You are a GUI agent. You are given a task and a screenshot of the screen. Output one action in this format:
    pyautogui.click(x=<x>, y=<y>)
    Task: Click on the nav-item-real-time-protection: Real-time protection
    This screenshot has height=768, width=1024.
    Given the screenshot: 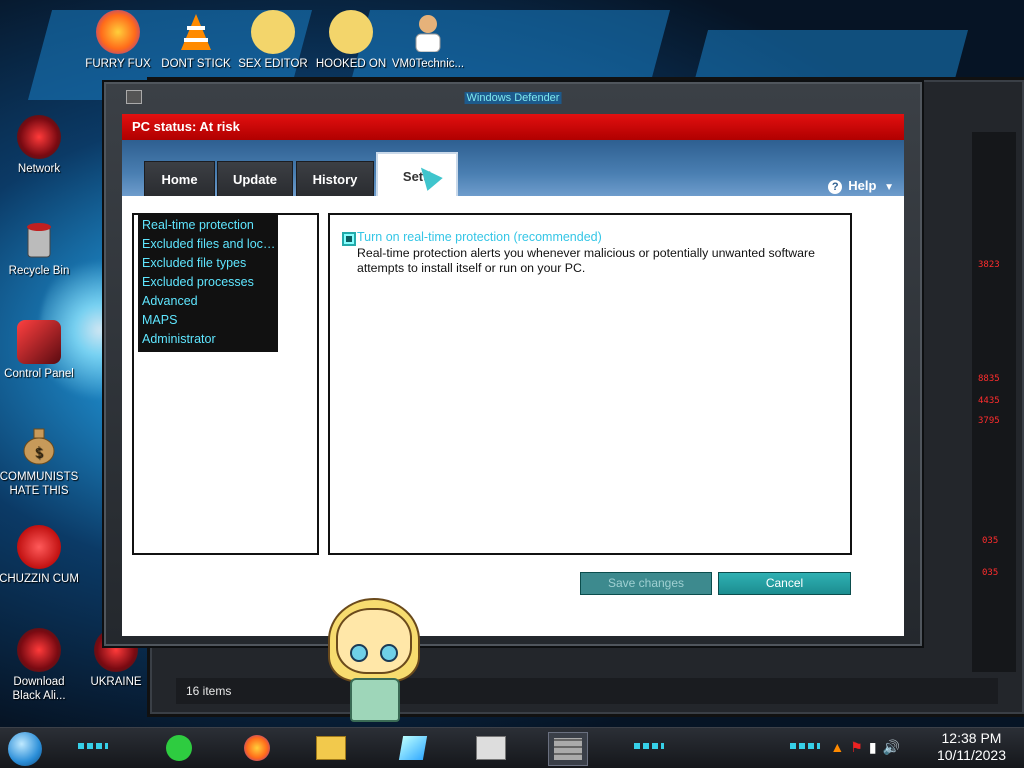 What is the action you would take?
    pyautogui.click(x=208, y=225)
    